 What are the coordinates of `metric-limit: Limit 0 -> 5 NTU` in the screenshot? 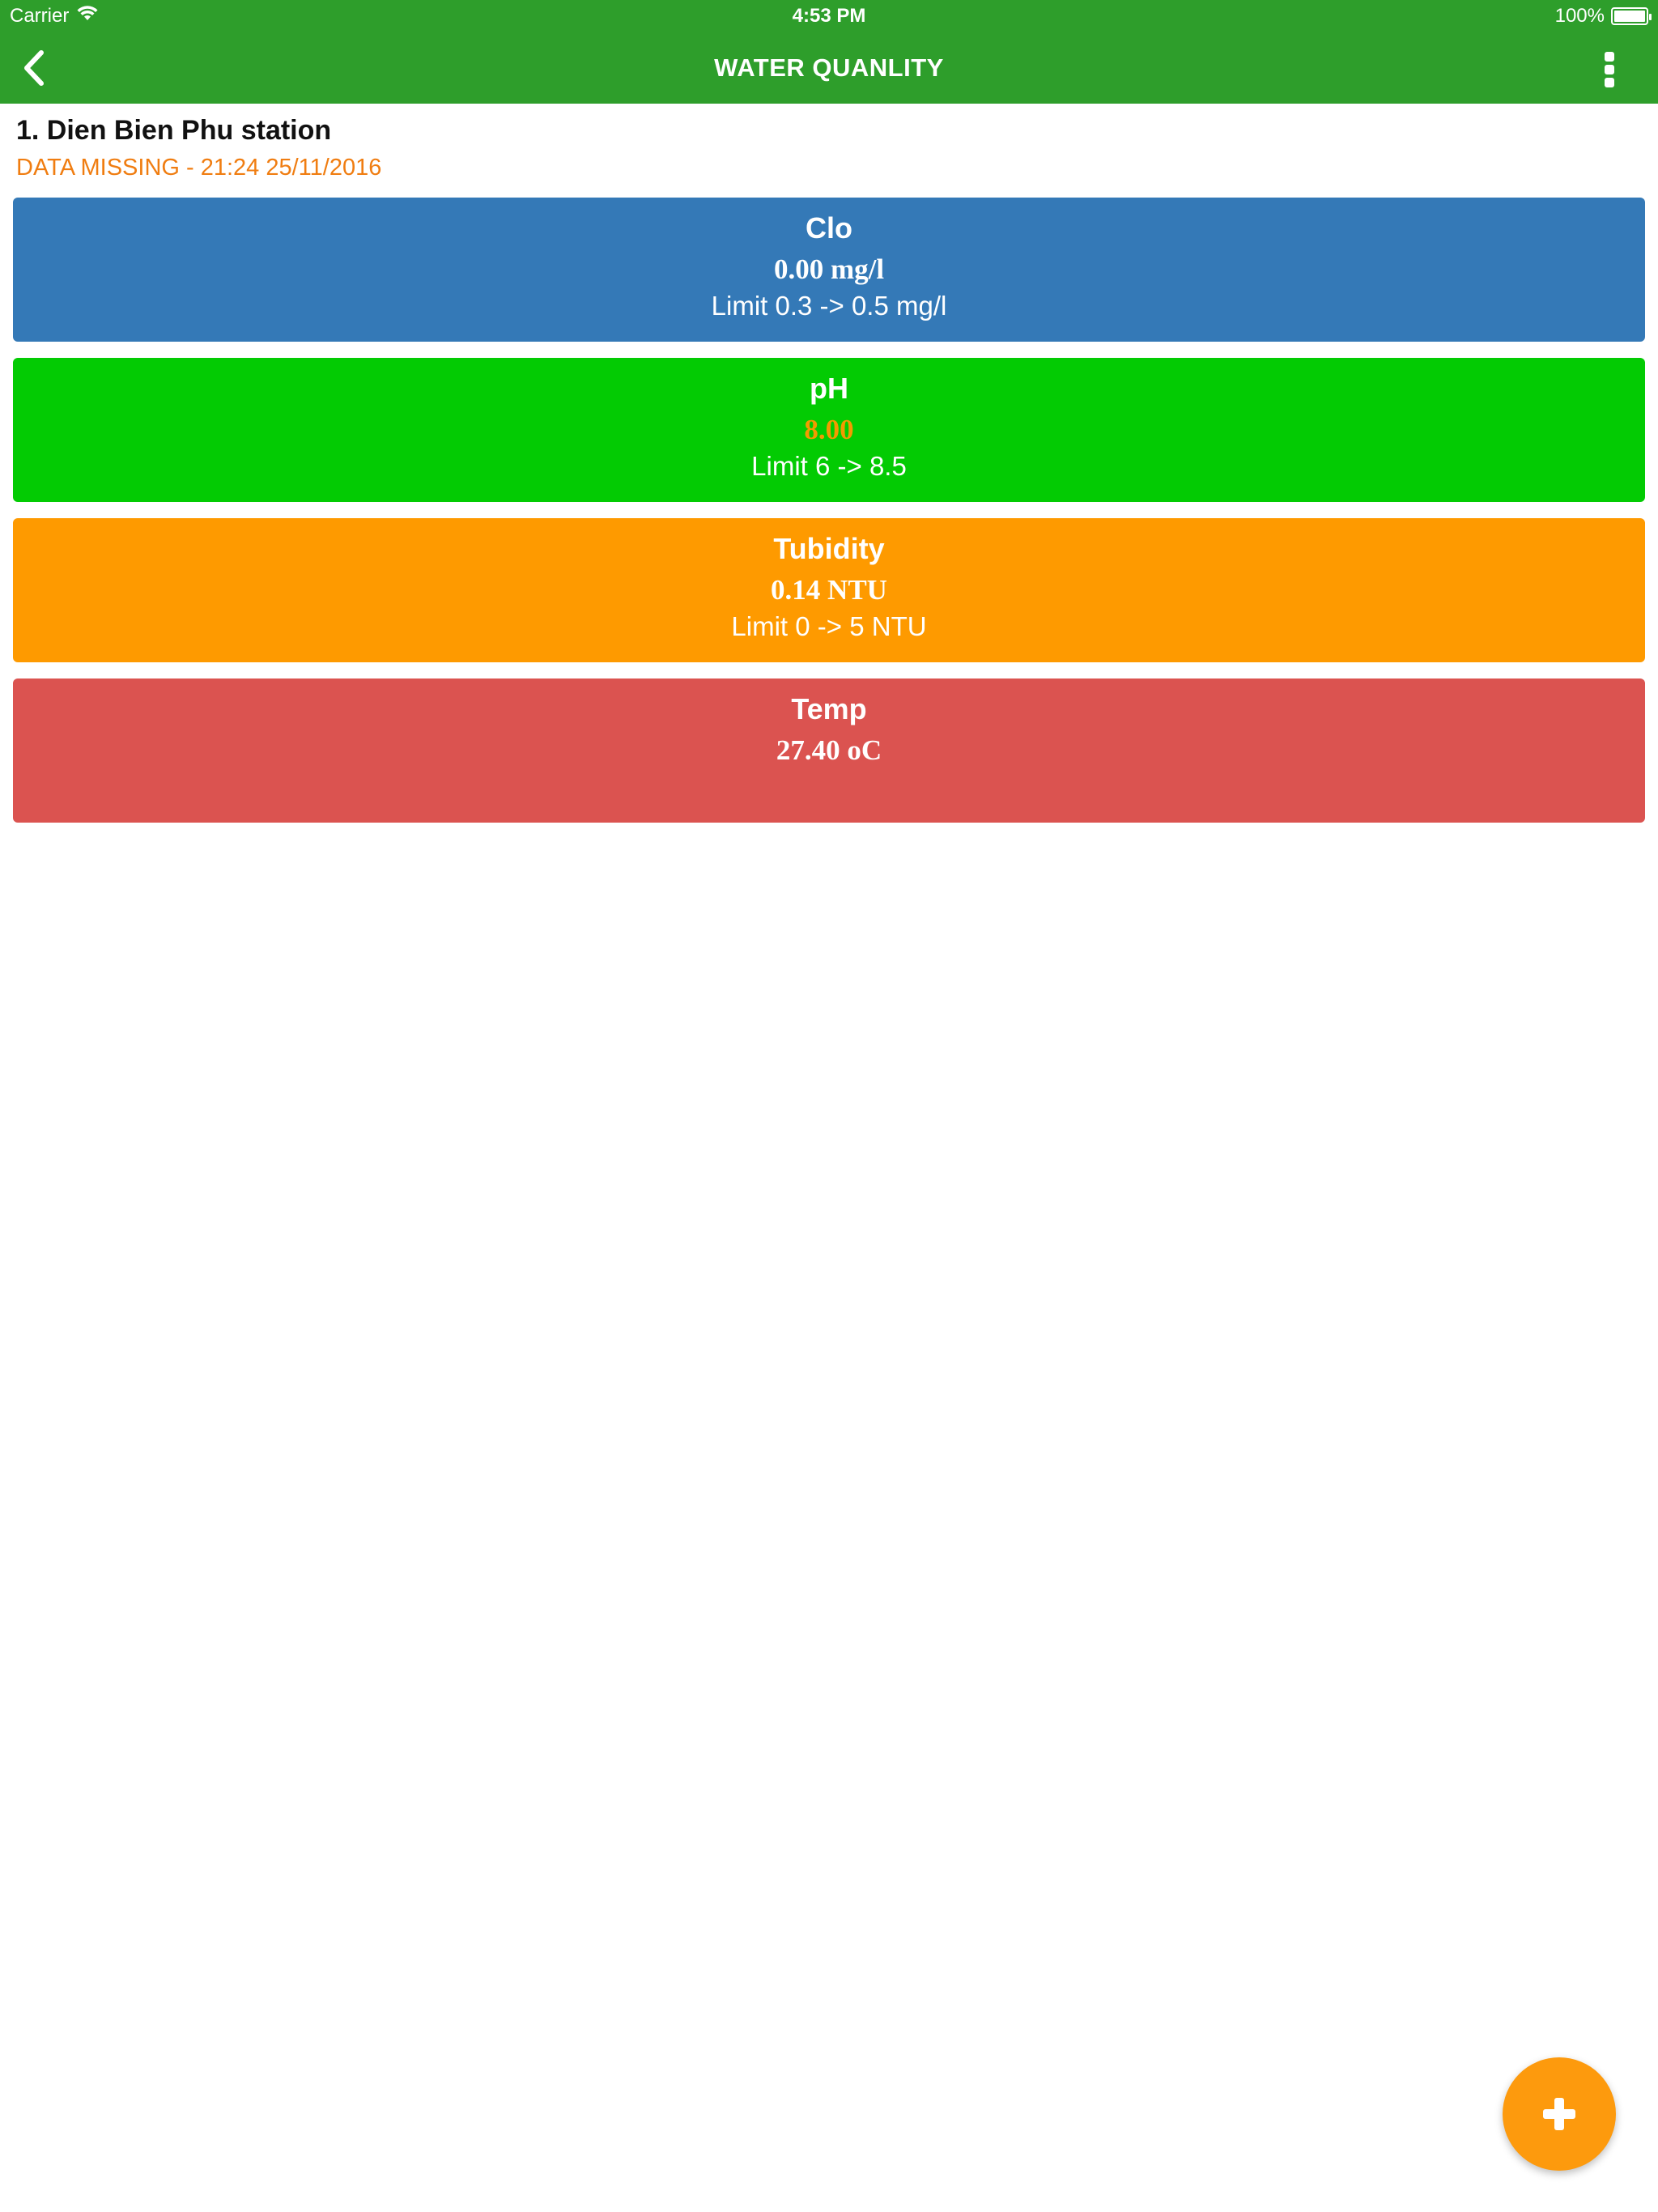 It's located at (829, 627).